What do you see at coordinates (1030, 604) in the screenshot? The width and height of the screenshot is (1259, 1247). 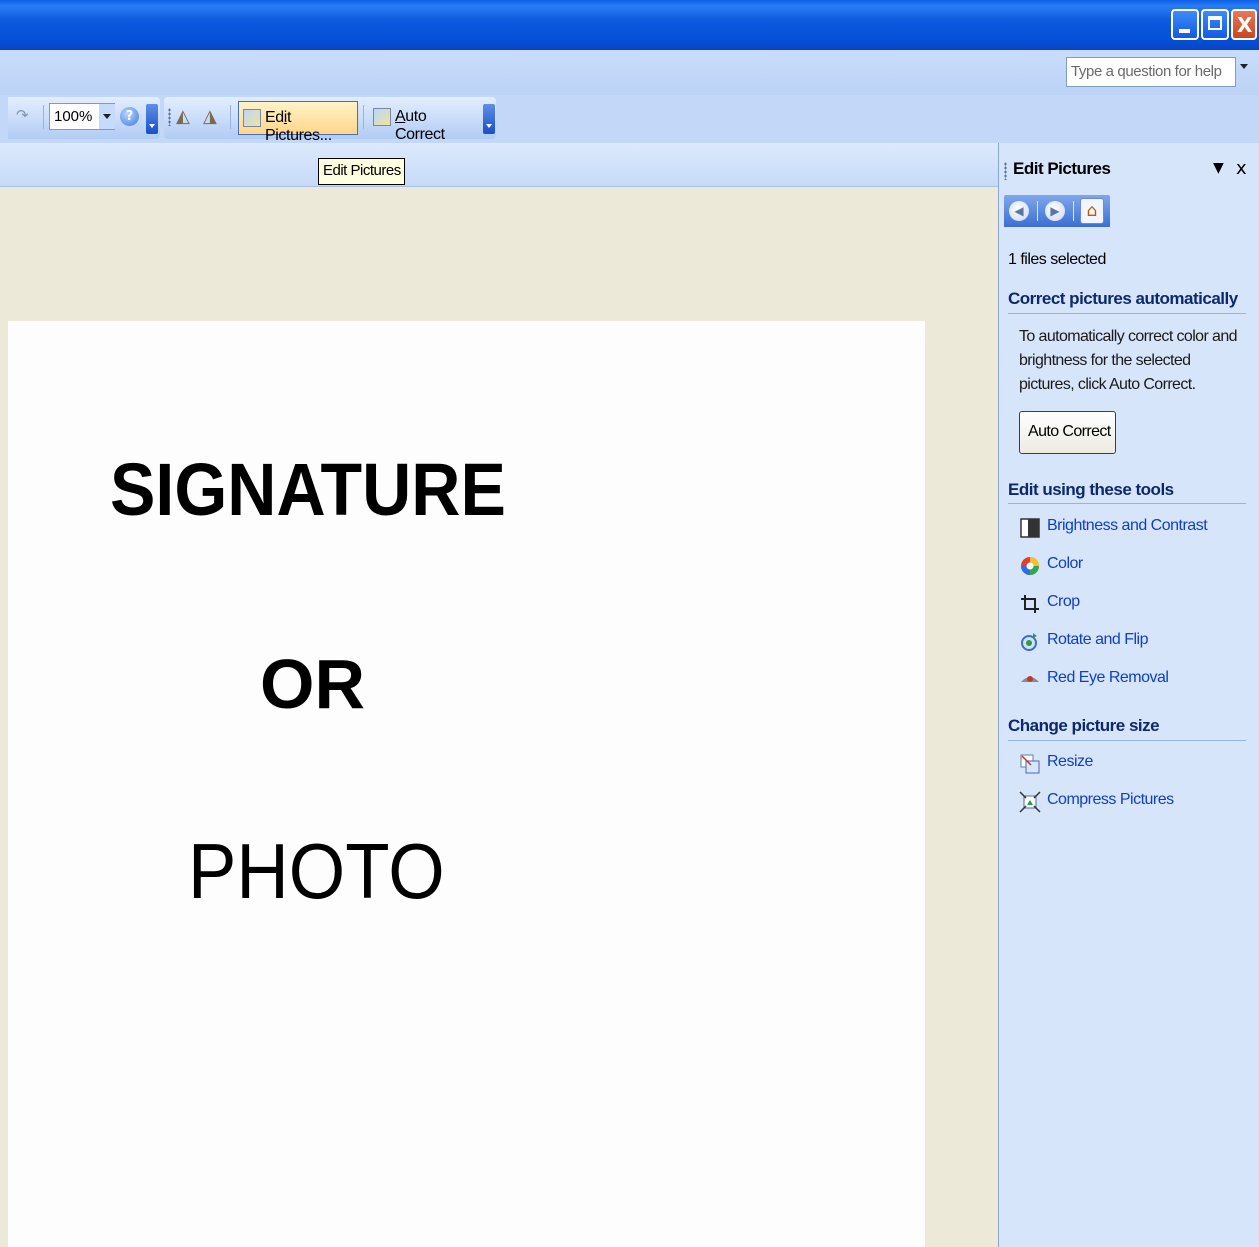 I see `crop-icon` at bounding box center [1030, 604].